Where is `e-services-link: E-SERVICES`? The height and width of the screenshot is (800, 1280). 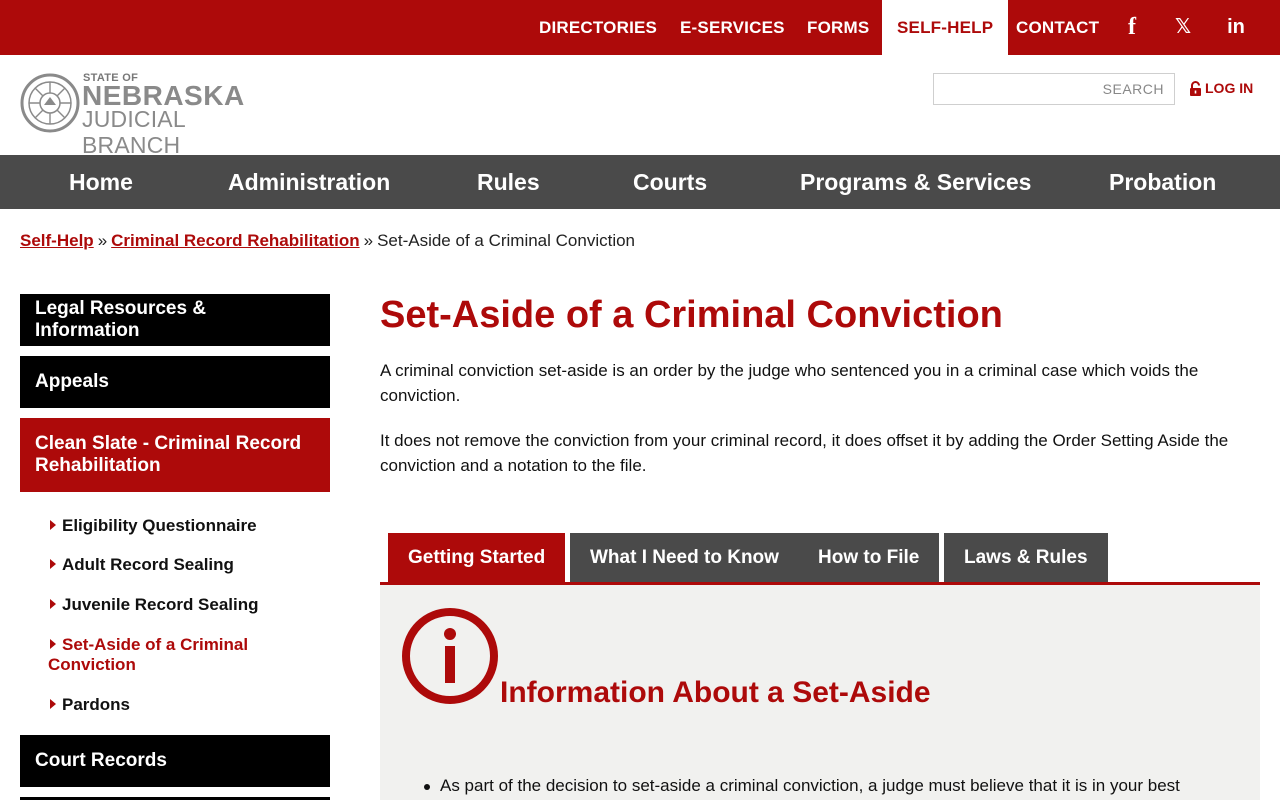
e-services-link: E-SERVICES is located at coordinates (732, 27).